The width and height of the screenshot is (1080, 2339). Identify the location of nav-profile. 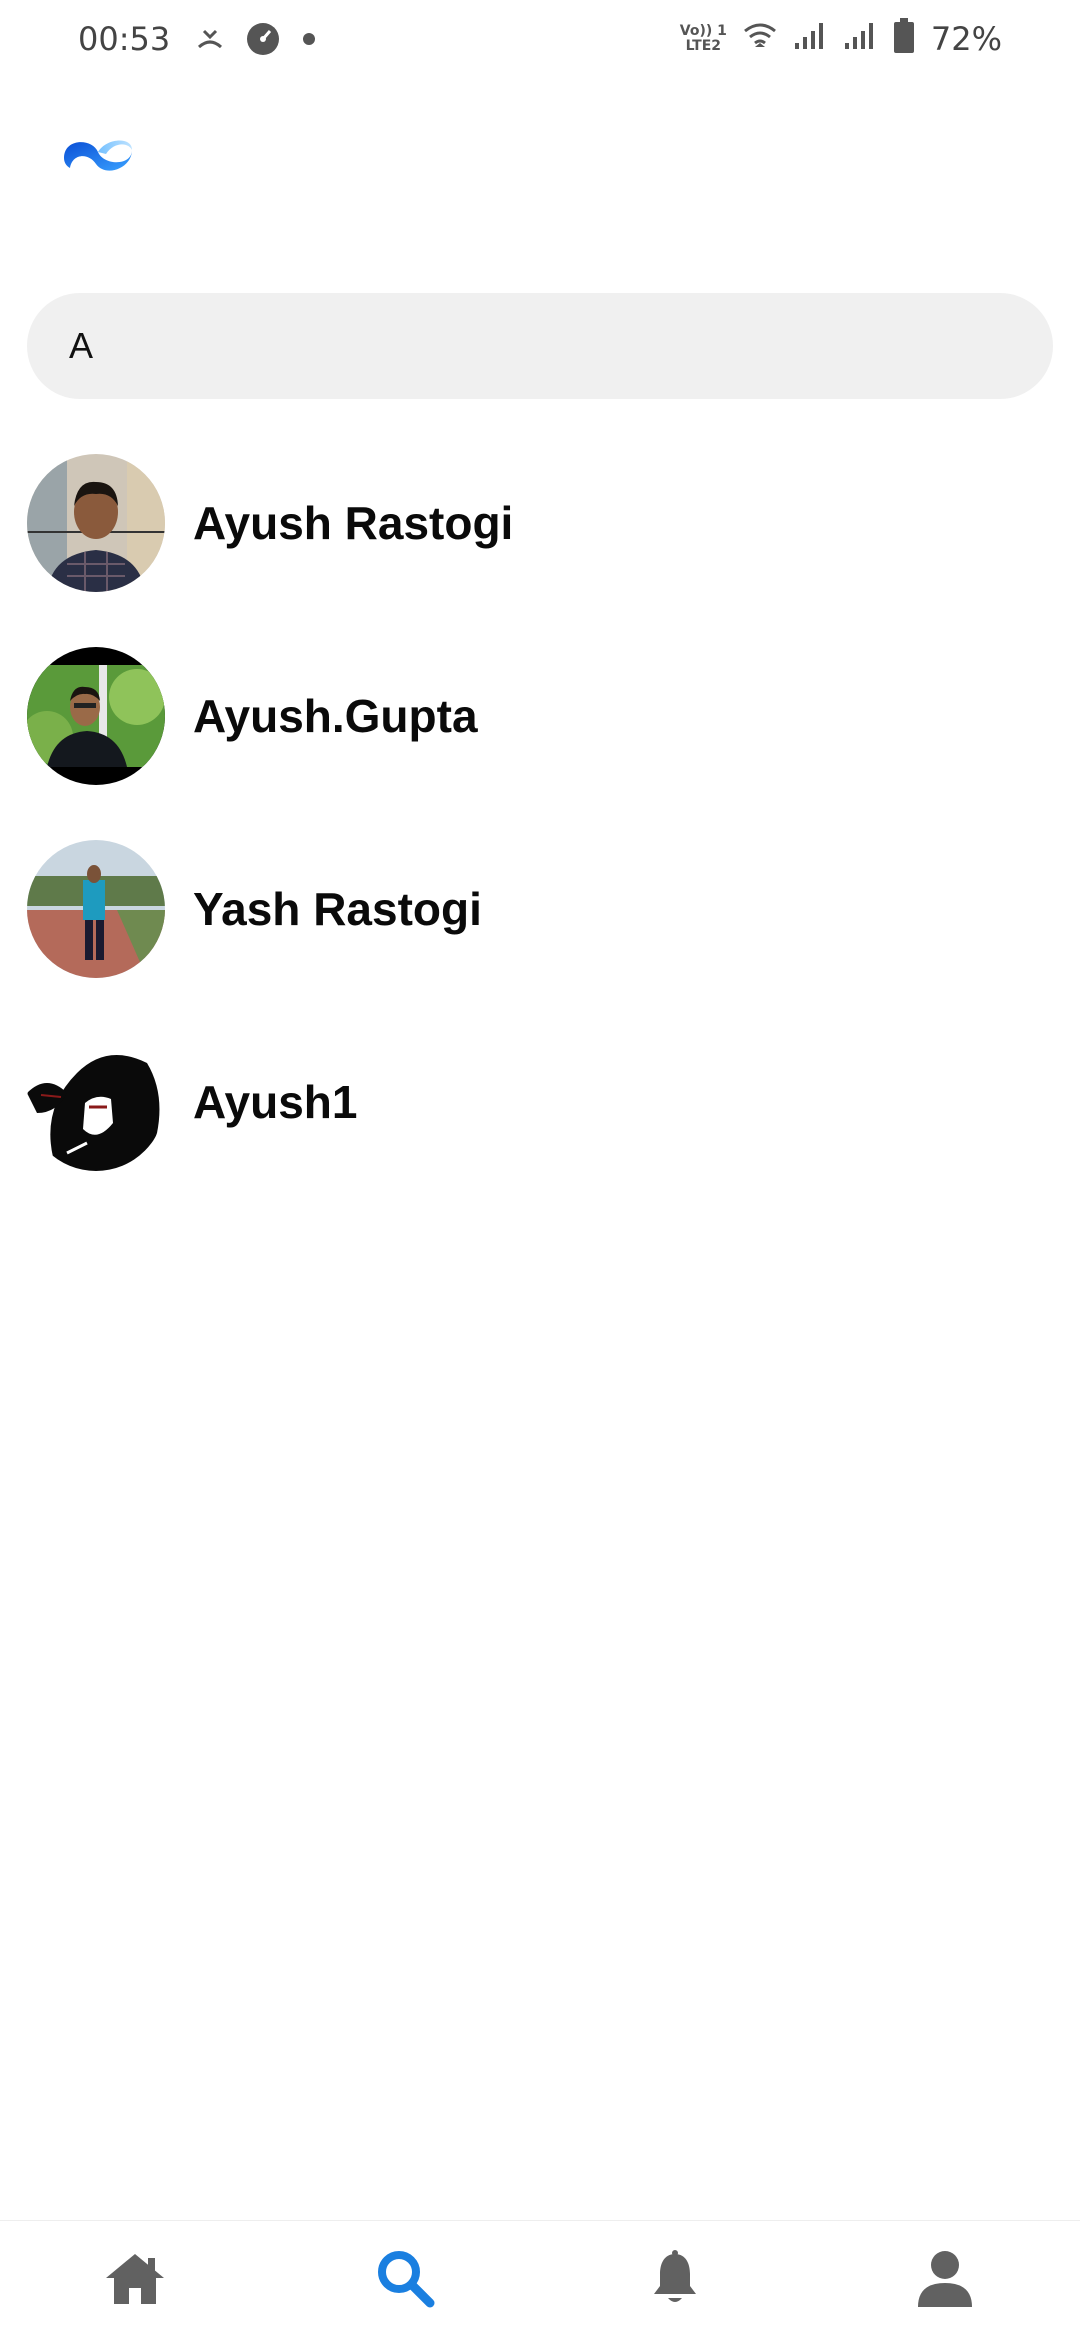
(945, 2280).